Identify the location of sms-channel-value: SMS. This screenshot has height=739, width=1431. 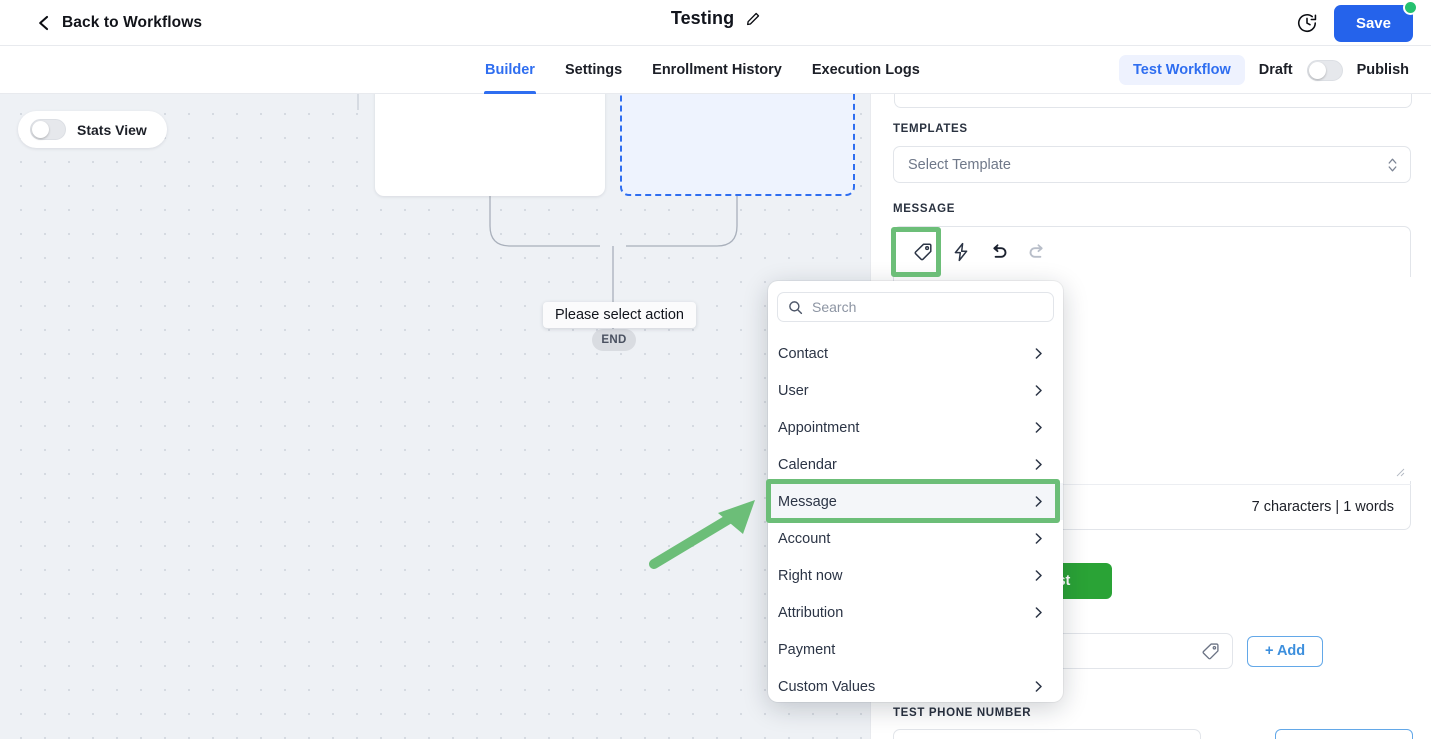
(924, 95).